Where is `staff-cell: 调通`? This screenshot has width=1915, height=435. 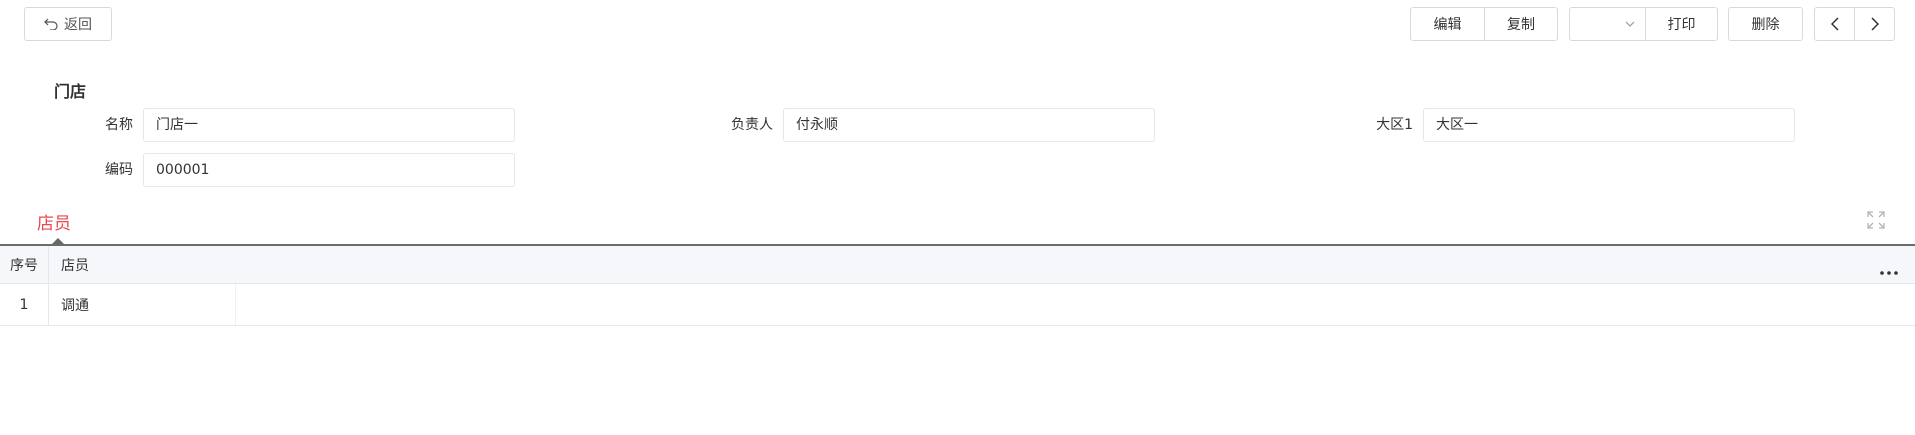 staff-cell: 调通 is located at coordinates (143, 304).